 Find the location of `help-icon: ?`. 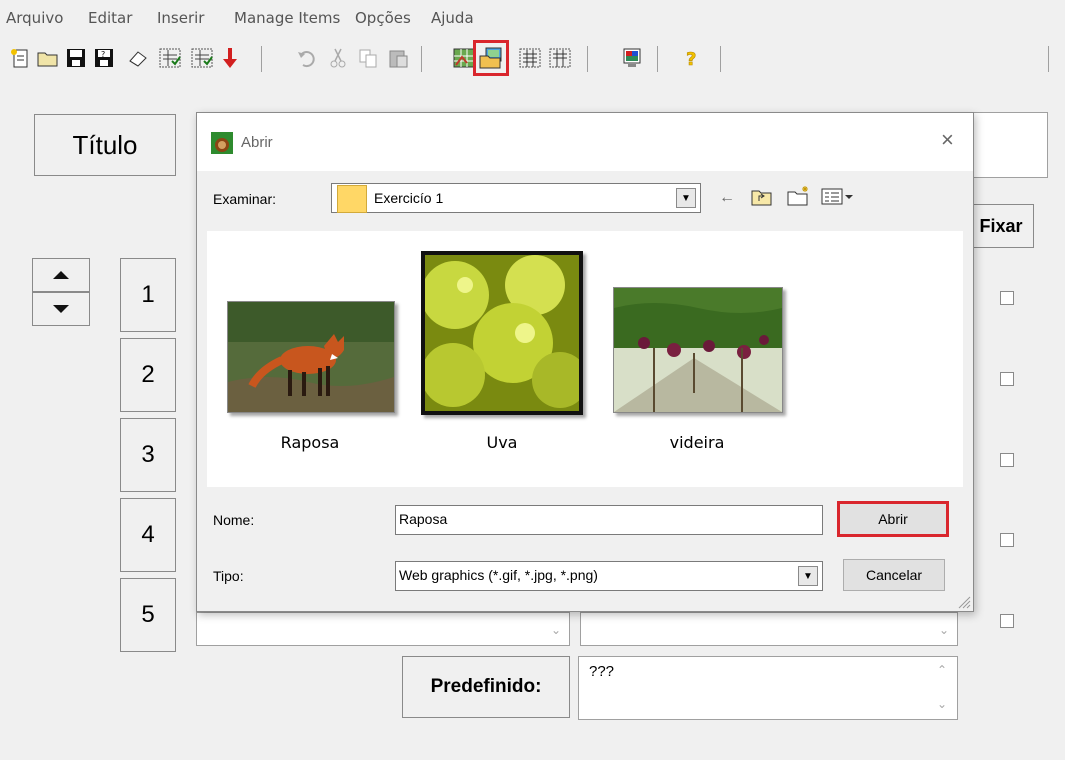

help-icon: ? is located at coordinates (692, 58).